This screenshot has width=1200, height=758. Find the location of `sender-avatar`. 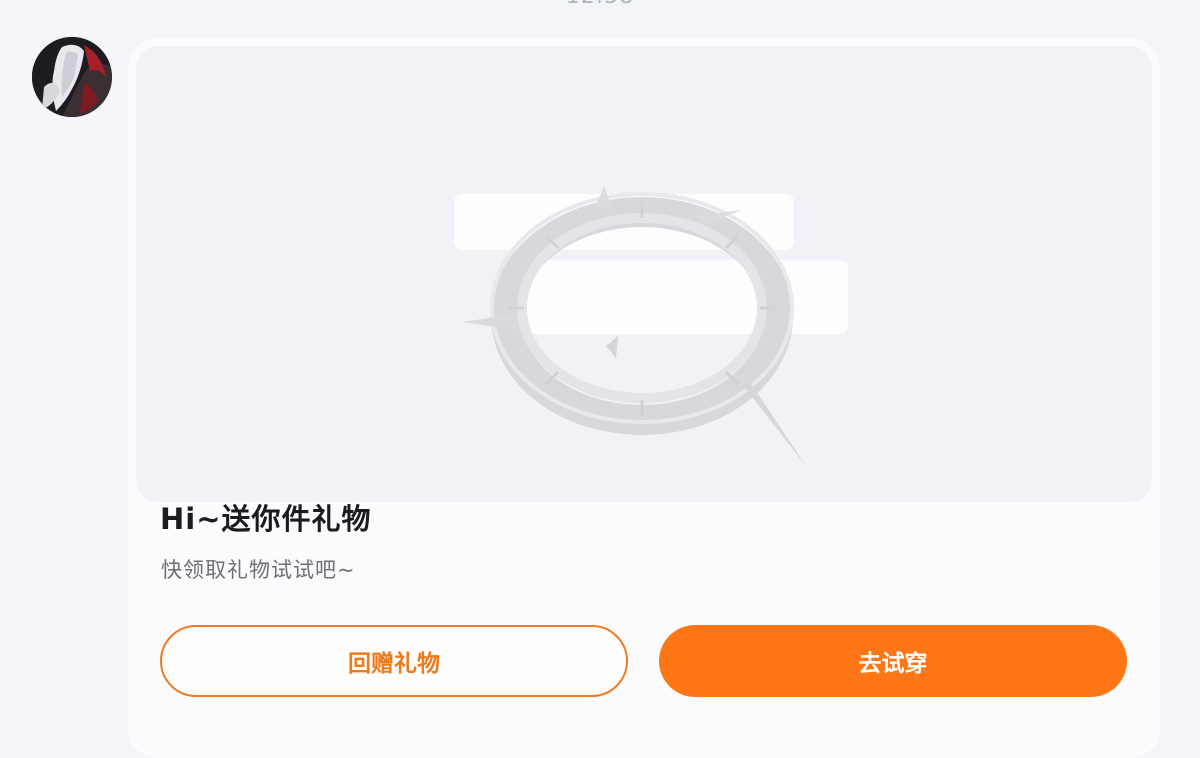

sender-avatar is located at coordinates (72, 77).